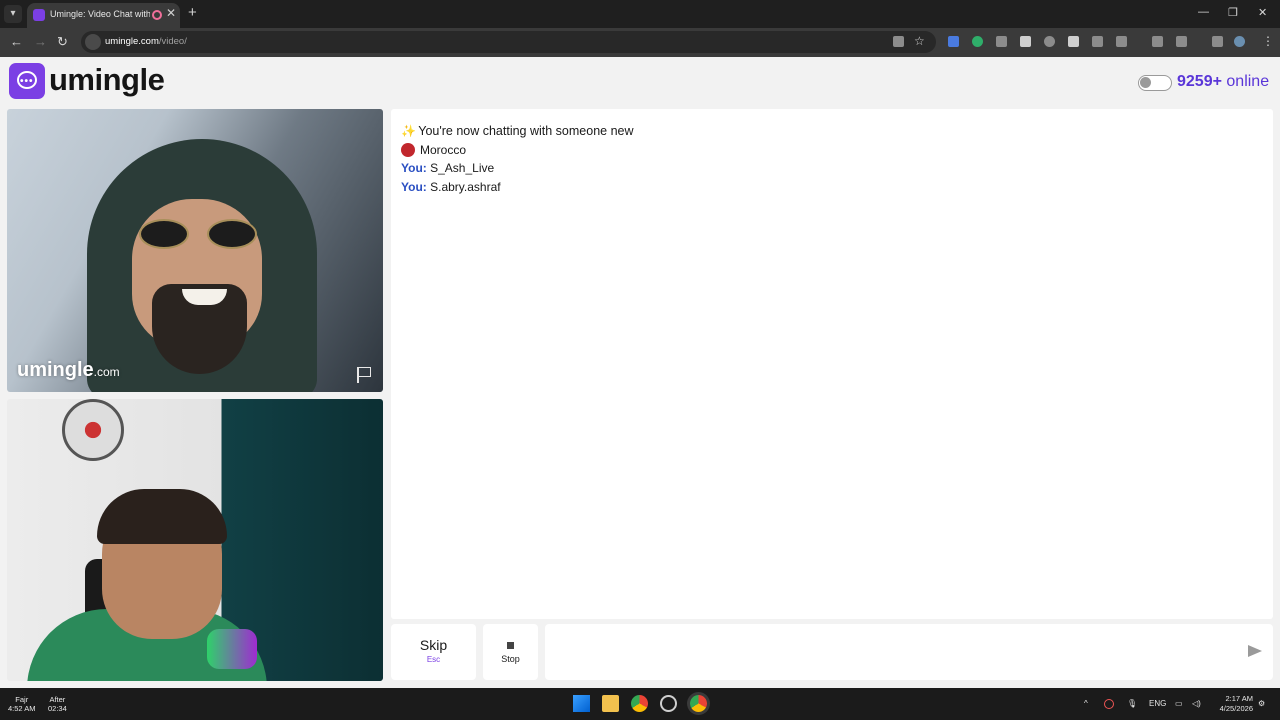 This screenshot has width=1280, height=720. Describe the element at coordinates (57, 708) in the screenshot. I see `prayer-time: 02:34` at that location.